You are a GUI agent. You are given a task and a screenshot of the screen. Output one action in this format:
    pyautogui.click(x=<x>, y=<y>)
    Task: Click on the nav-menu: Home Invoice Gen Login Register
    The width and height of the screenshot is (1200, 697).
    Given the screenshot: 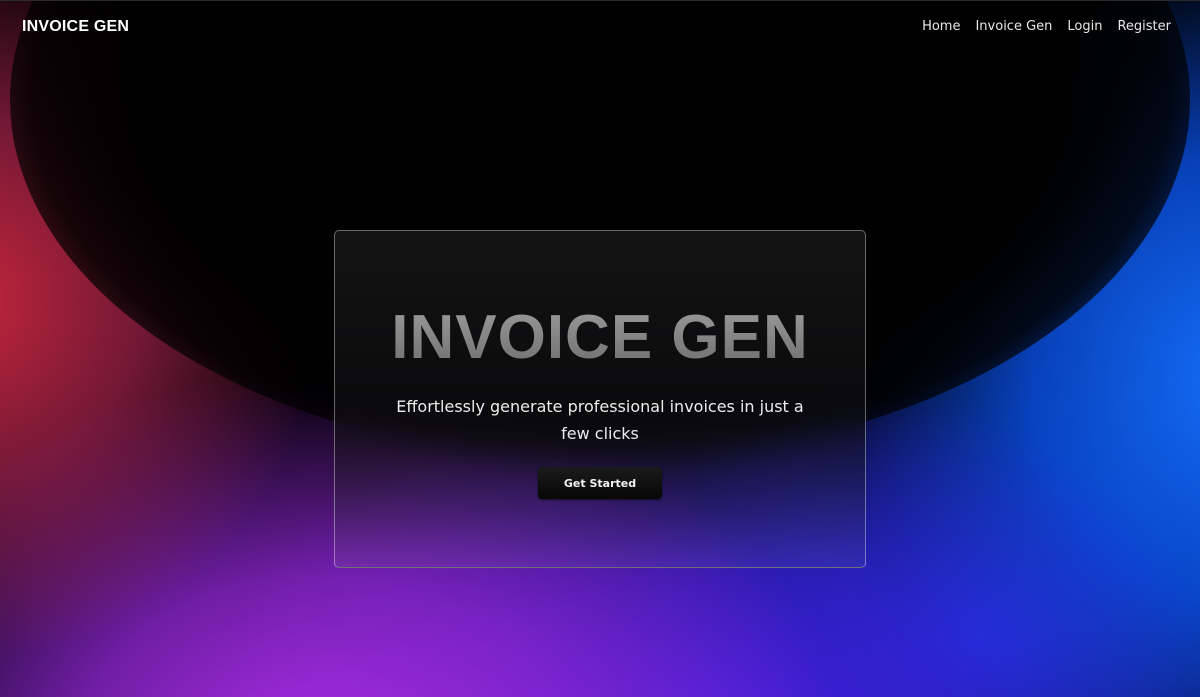 What is the action you would take?
    pyautogui.click(x=1050, y=26)
    